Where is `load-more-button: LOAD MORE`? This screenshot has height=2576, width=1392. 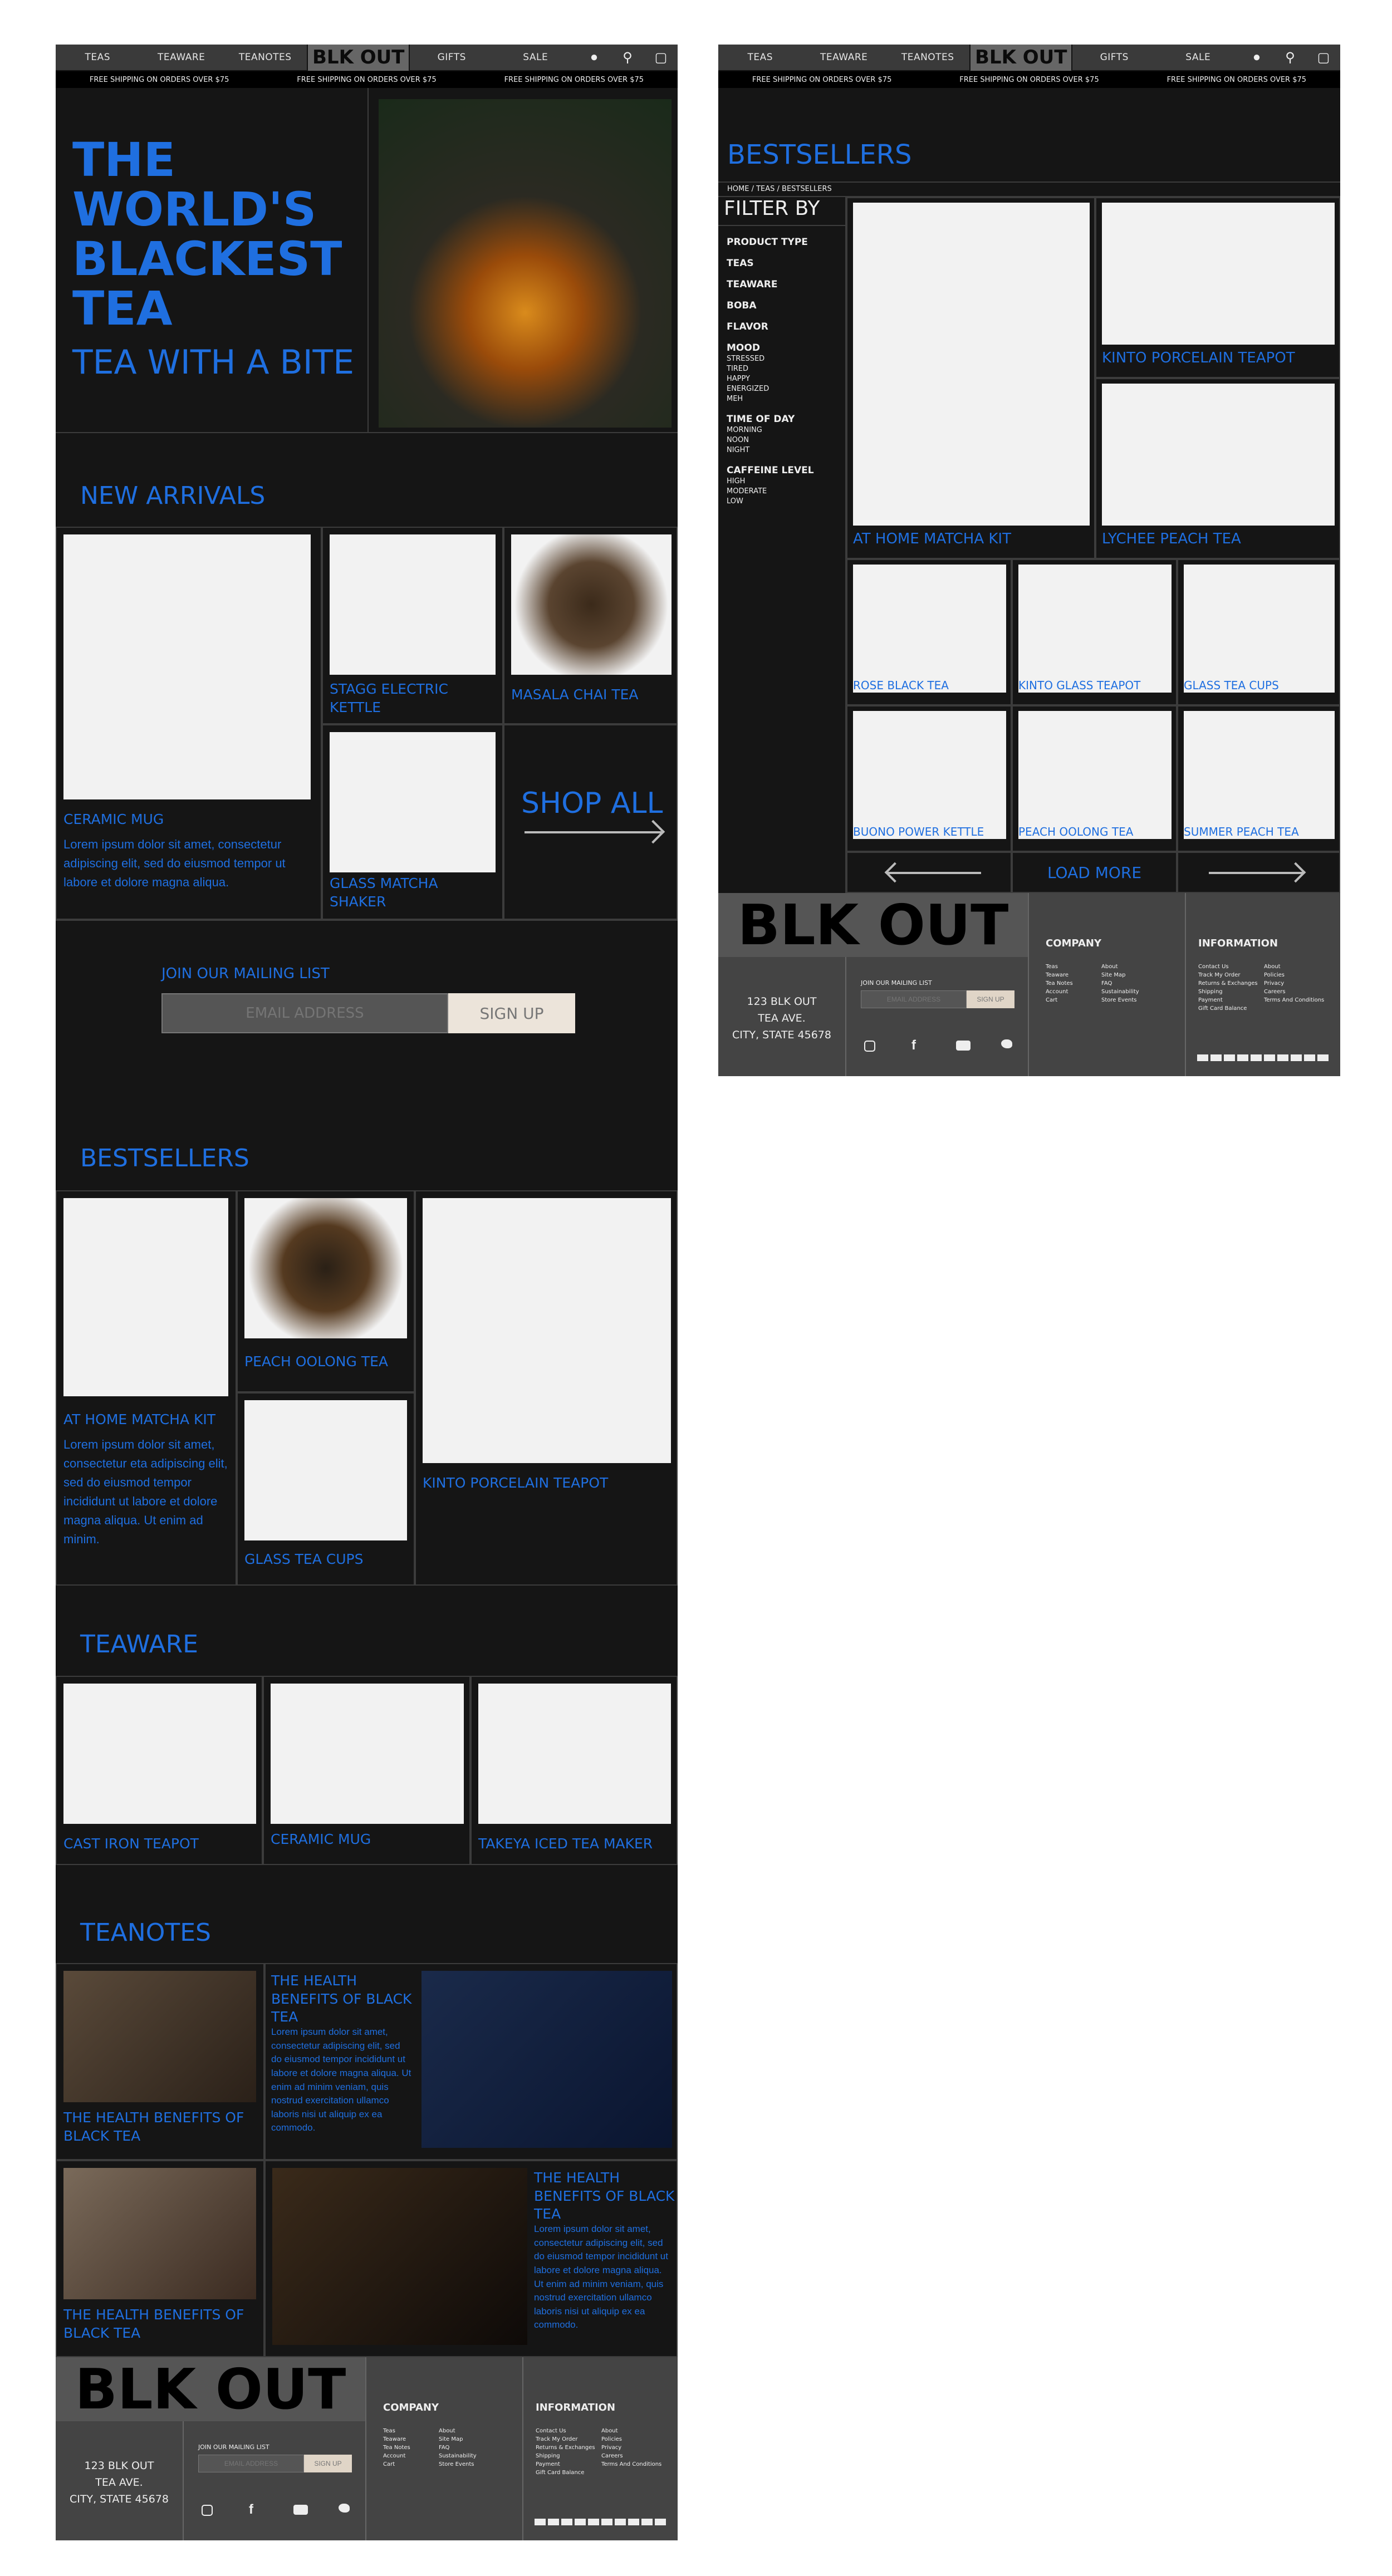 load-more-button: LOAD MORE is located at coordinates (1094, 873).